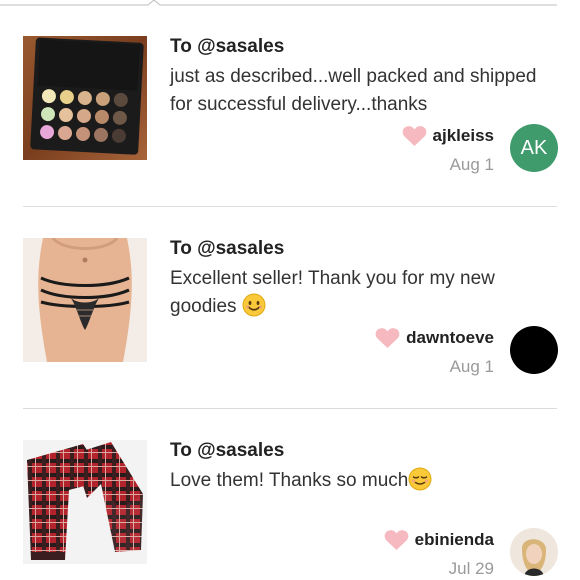 This screenshot has width=580, height=580. Describe the element at coordinates (471, 568) in the screenshot. I see `review-date: Jul 29` at that location.